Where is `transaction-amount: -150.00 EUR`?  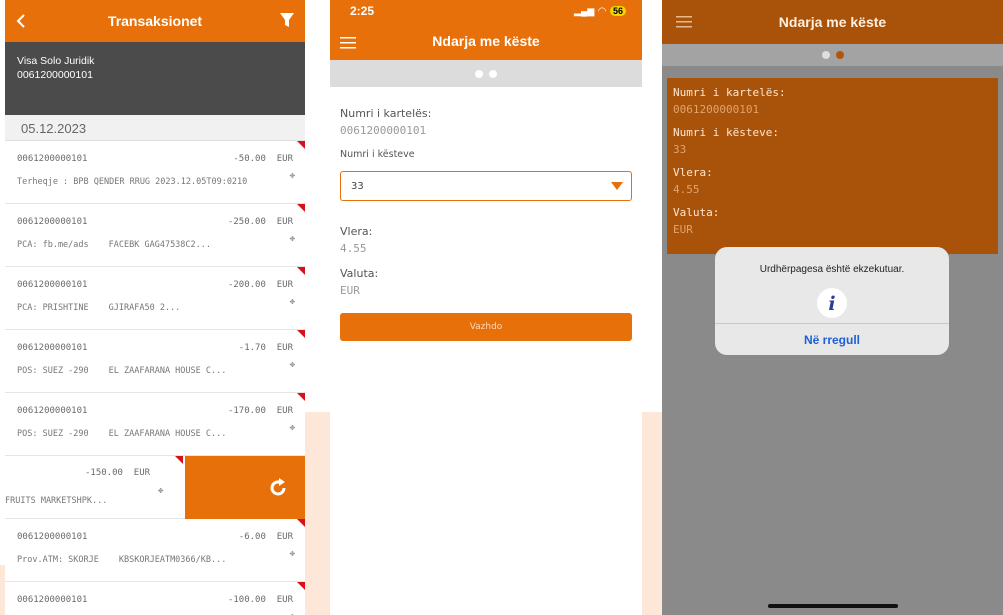 transaction-amount: -150.00 EUR is located at coordinates (118, 473).